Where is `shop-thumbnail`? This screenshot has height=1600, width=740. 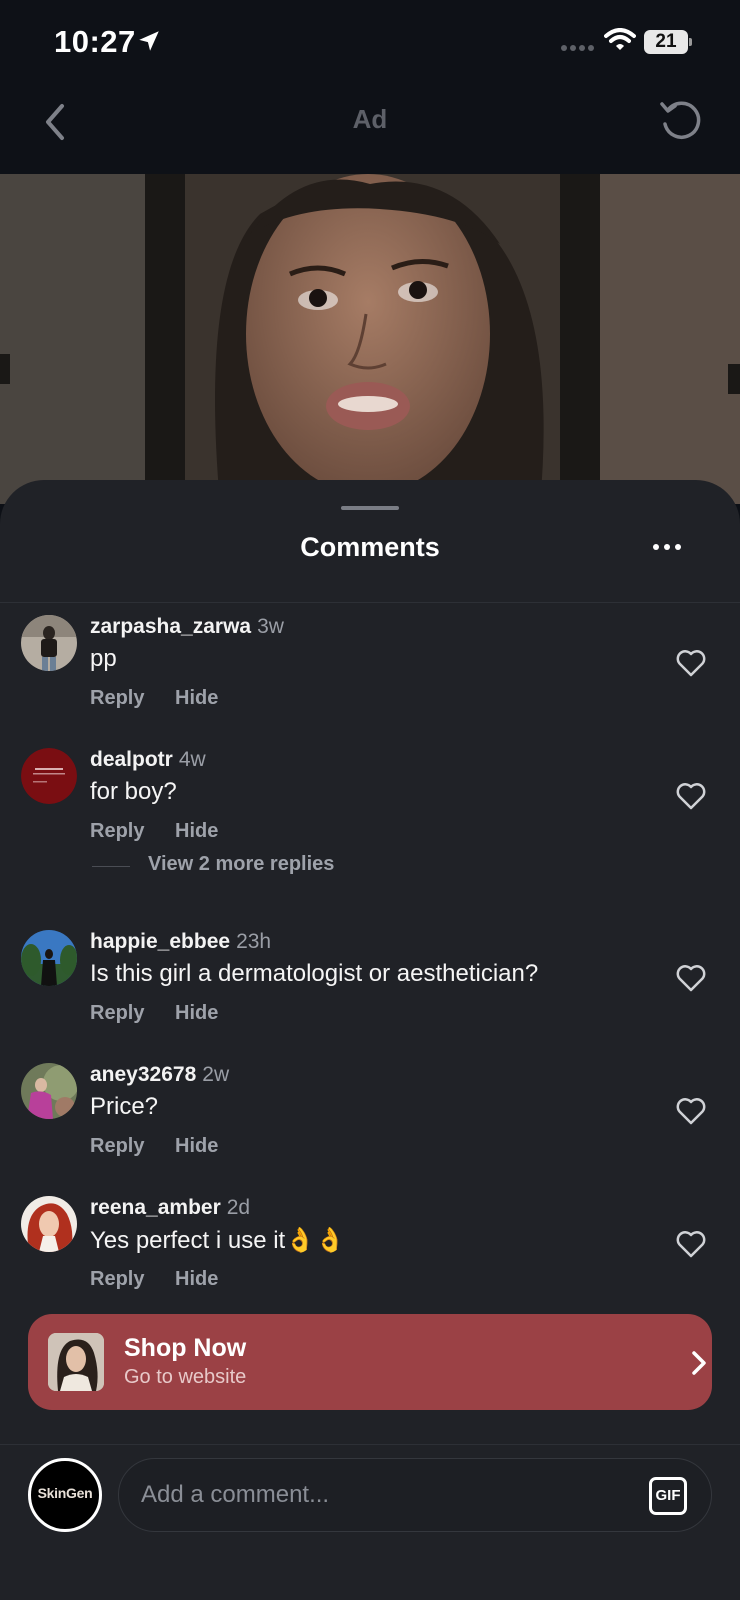 shop-thumbnail is located at coordinates (76, 1362).